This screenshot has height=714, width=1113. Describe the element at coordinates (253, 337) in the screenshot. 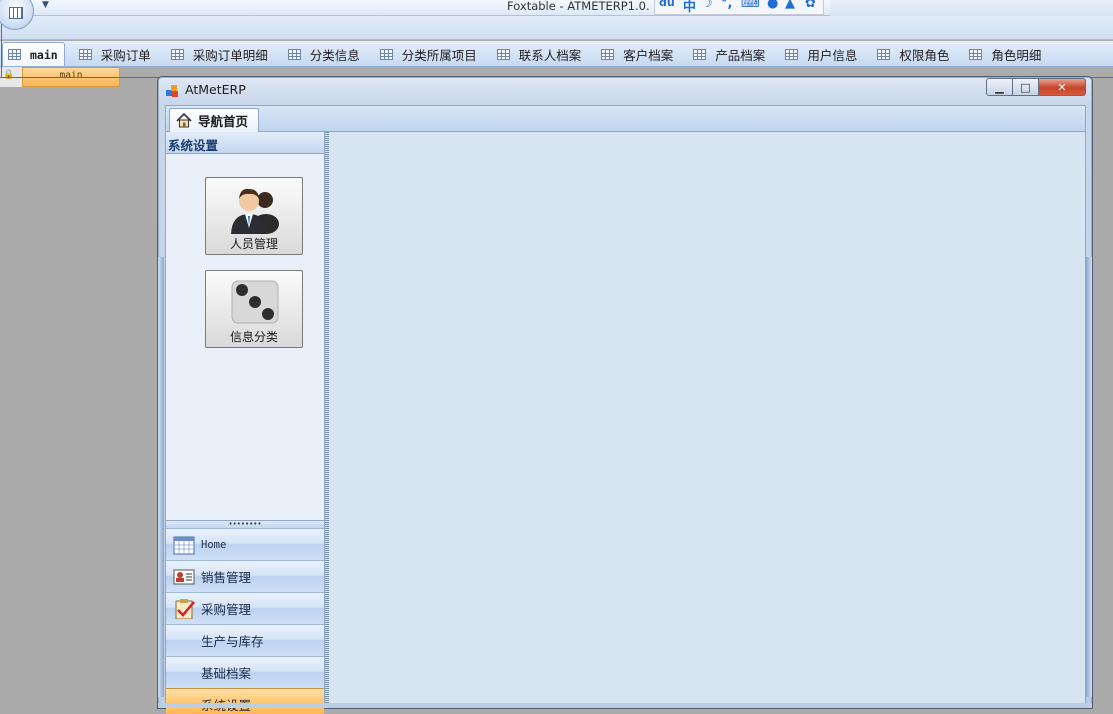

I see `button-label: 信息分类` at that location.